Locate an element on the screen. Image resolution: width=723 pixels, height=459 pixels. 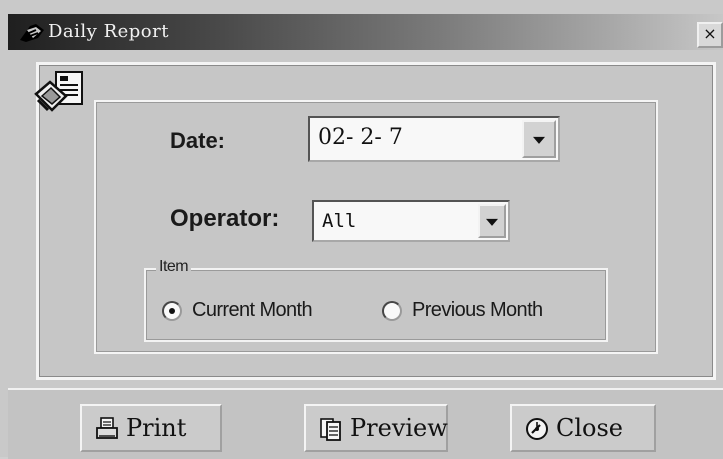
preview-button-label: Preview is located at coordinates (399, 428).